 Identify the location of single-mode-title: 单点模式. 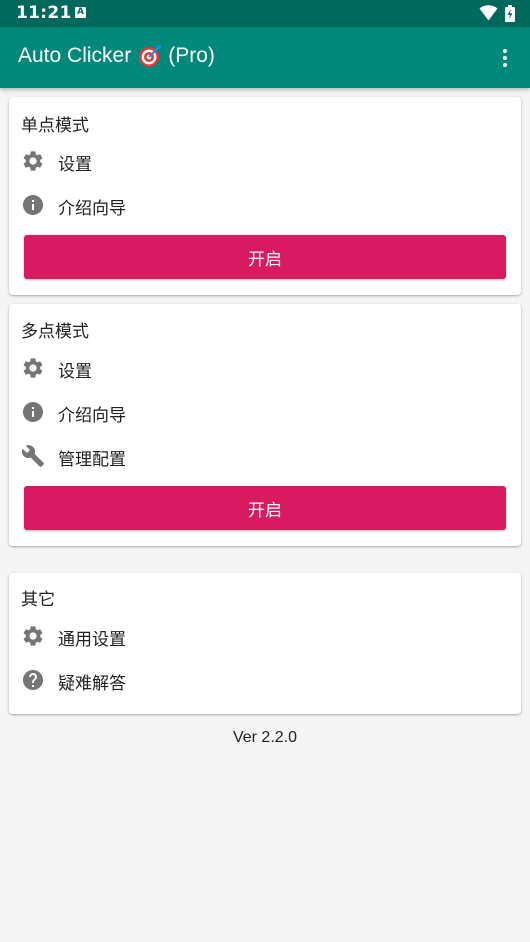
(55, 126).